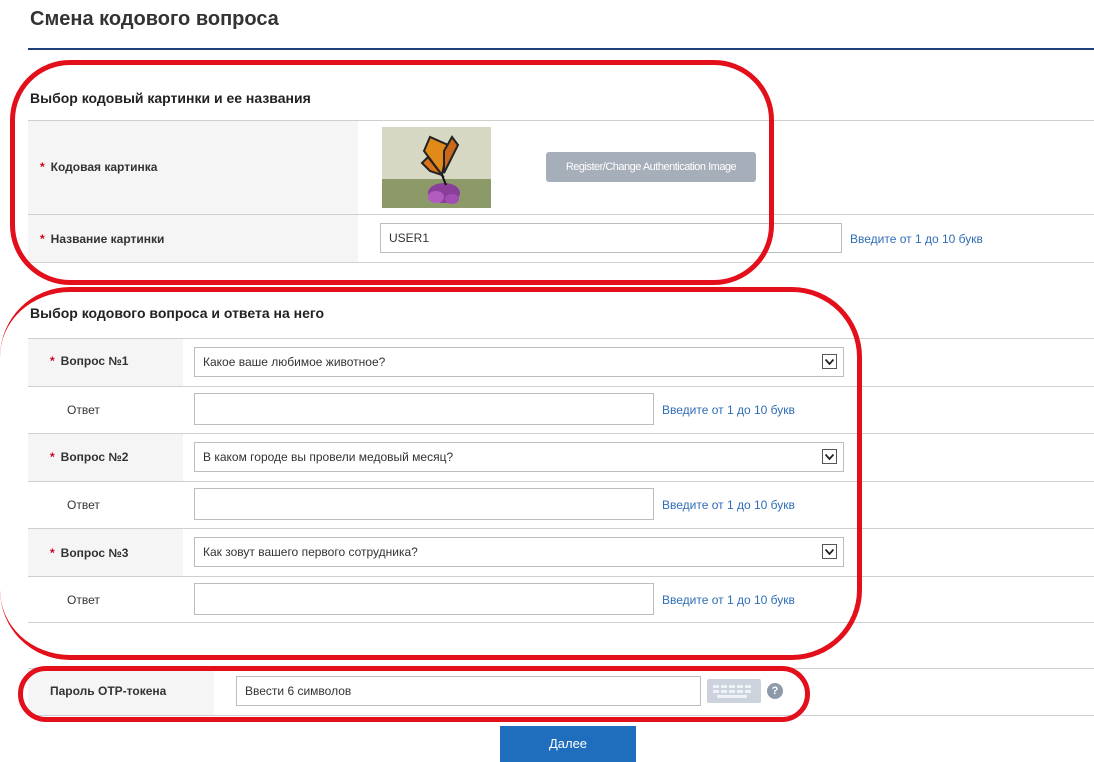 The image size is (1094, 762). Describe the element at coordinates (568, 744) in the screenshot. I see `next-button: Далее` at that location.